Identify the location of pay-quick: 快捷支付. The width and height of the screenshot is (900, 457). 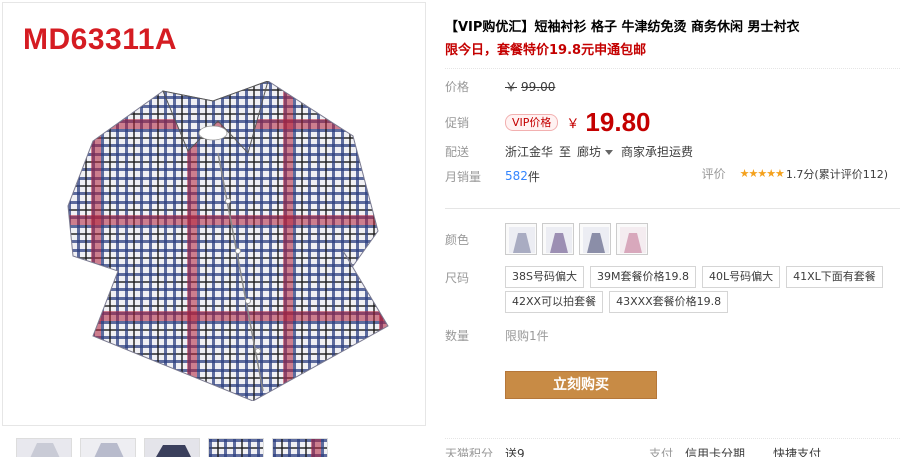
(797, 452).